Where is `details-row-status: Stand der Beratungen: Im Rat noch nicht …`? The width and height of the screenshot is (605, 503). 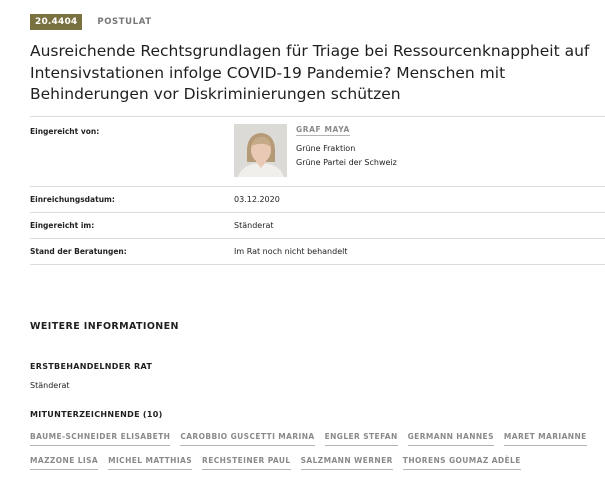 details-row-status: Stand der Beratungen: Im Rat noch nicht … is located at coordinates (317, 251).